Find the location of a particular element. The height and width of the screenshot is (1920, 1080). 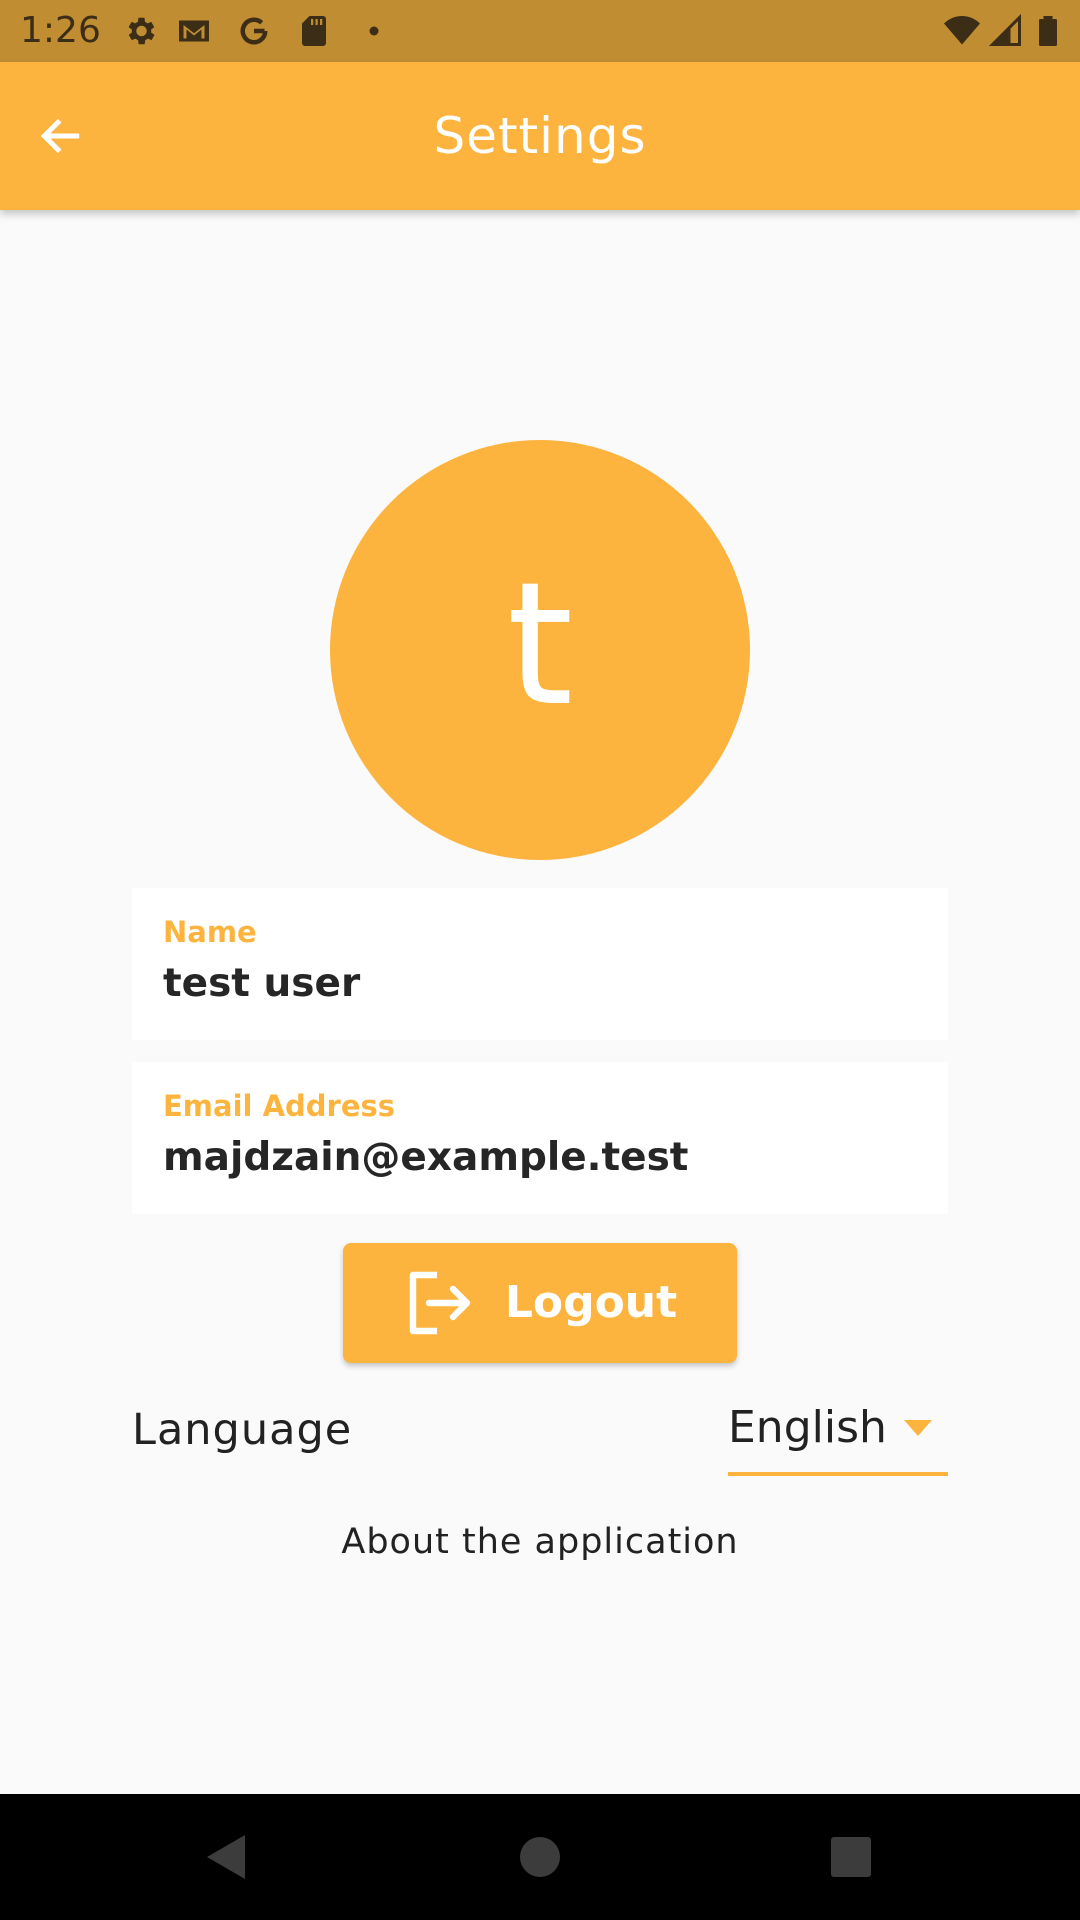

avatar-letter: t is located at coordinates (540, 645).